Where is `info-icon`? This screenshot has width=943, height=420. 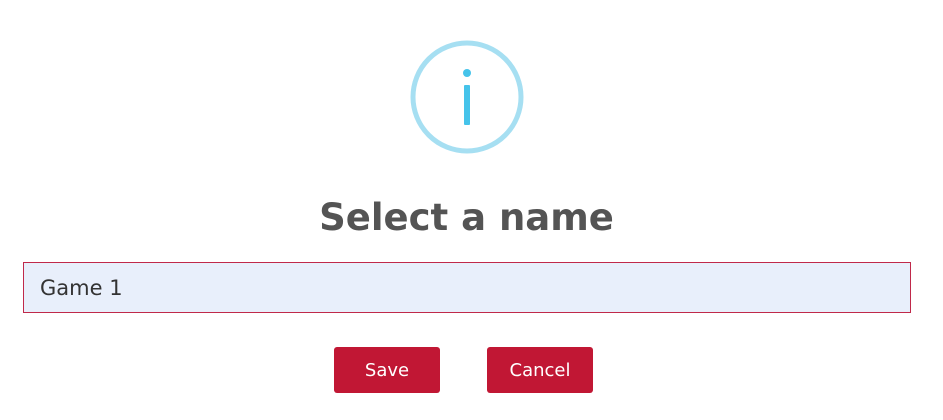 info-icon is located at coordinates (467, 97).